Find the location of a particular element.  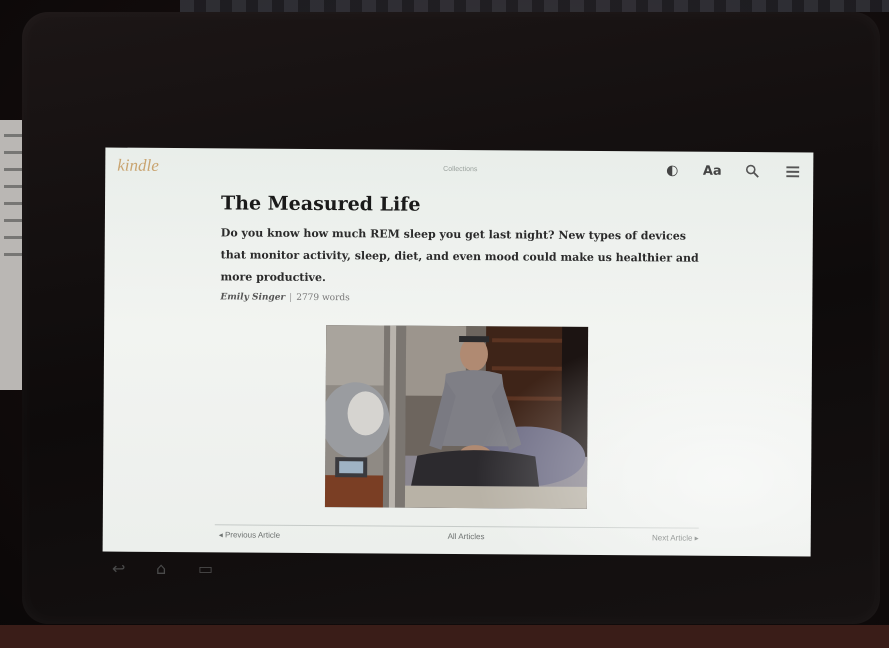

author-name: Emily Singer is located at coordinates (252, 297).